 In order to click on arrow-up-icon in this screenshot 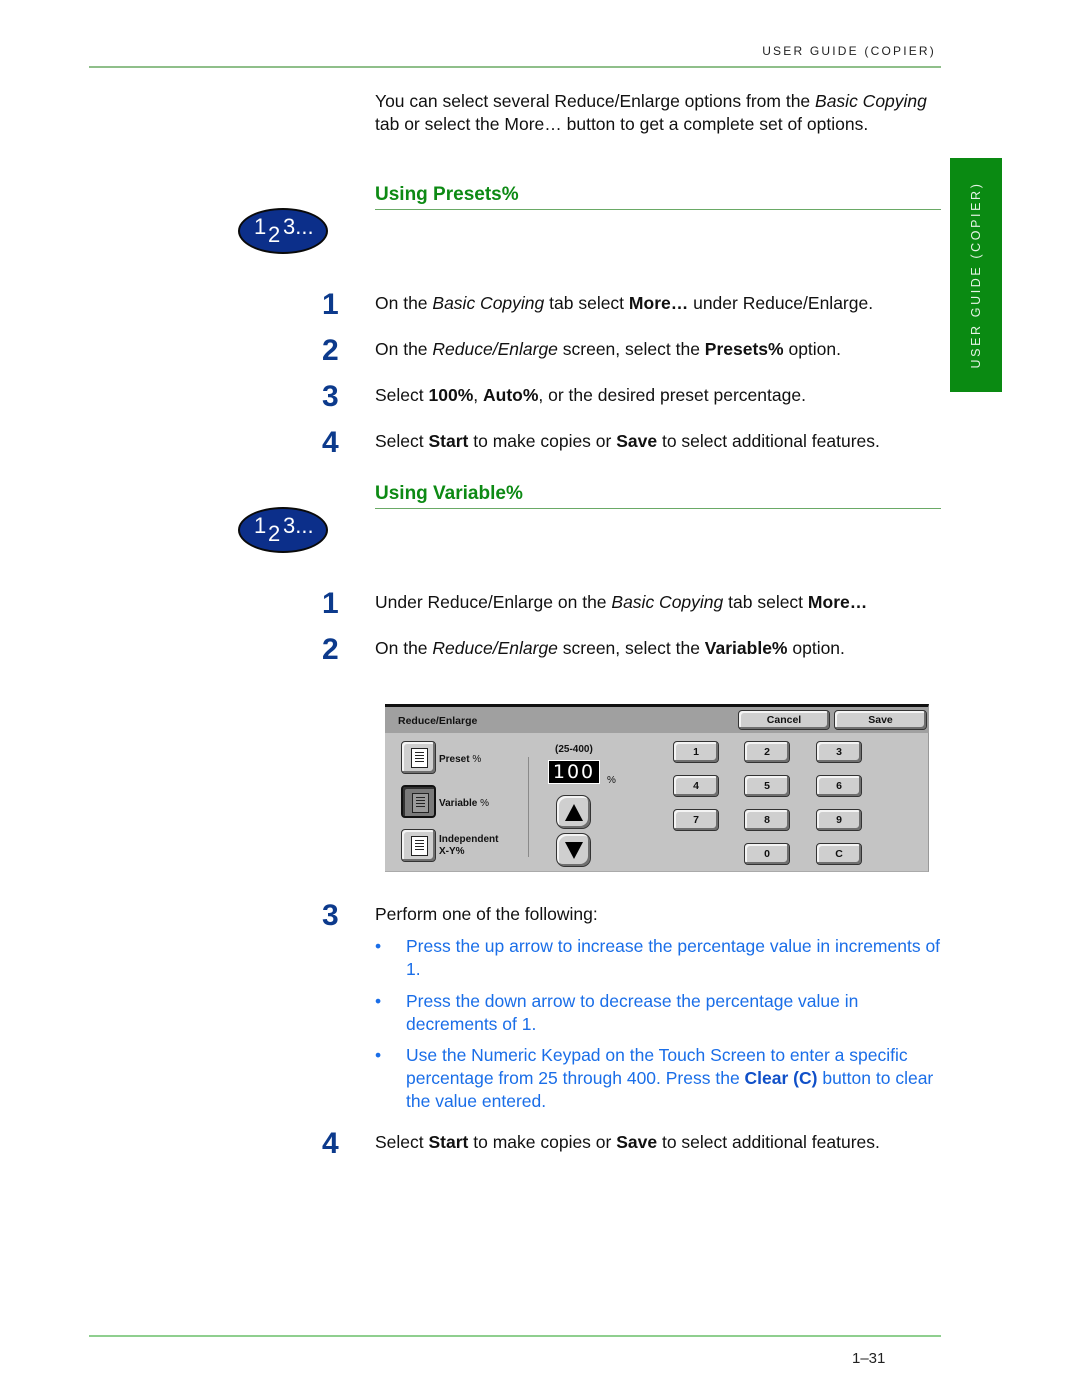, I will do `click(574, 812)`.